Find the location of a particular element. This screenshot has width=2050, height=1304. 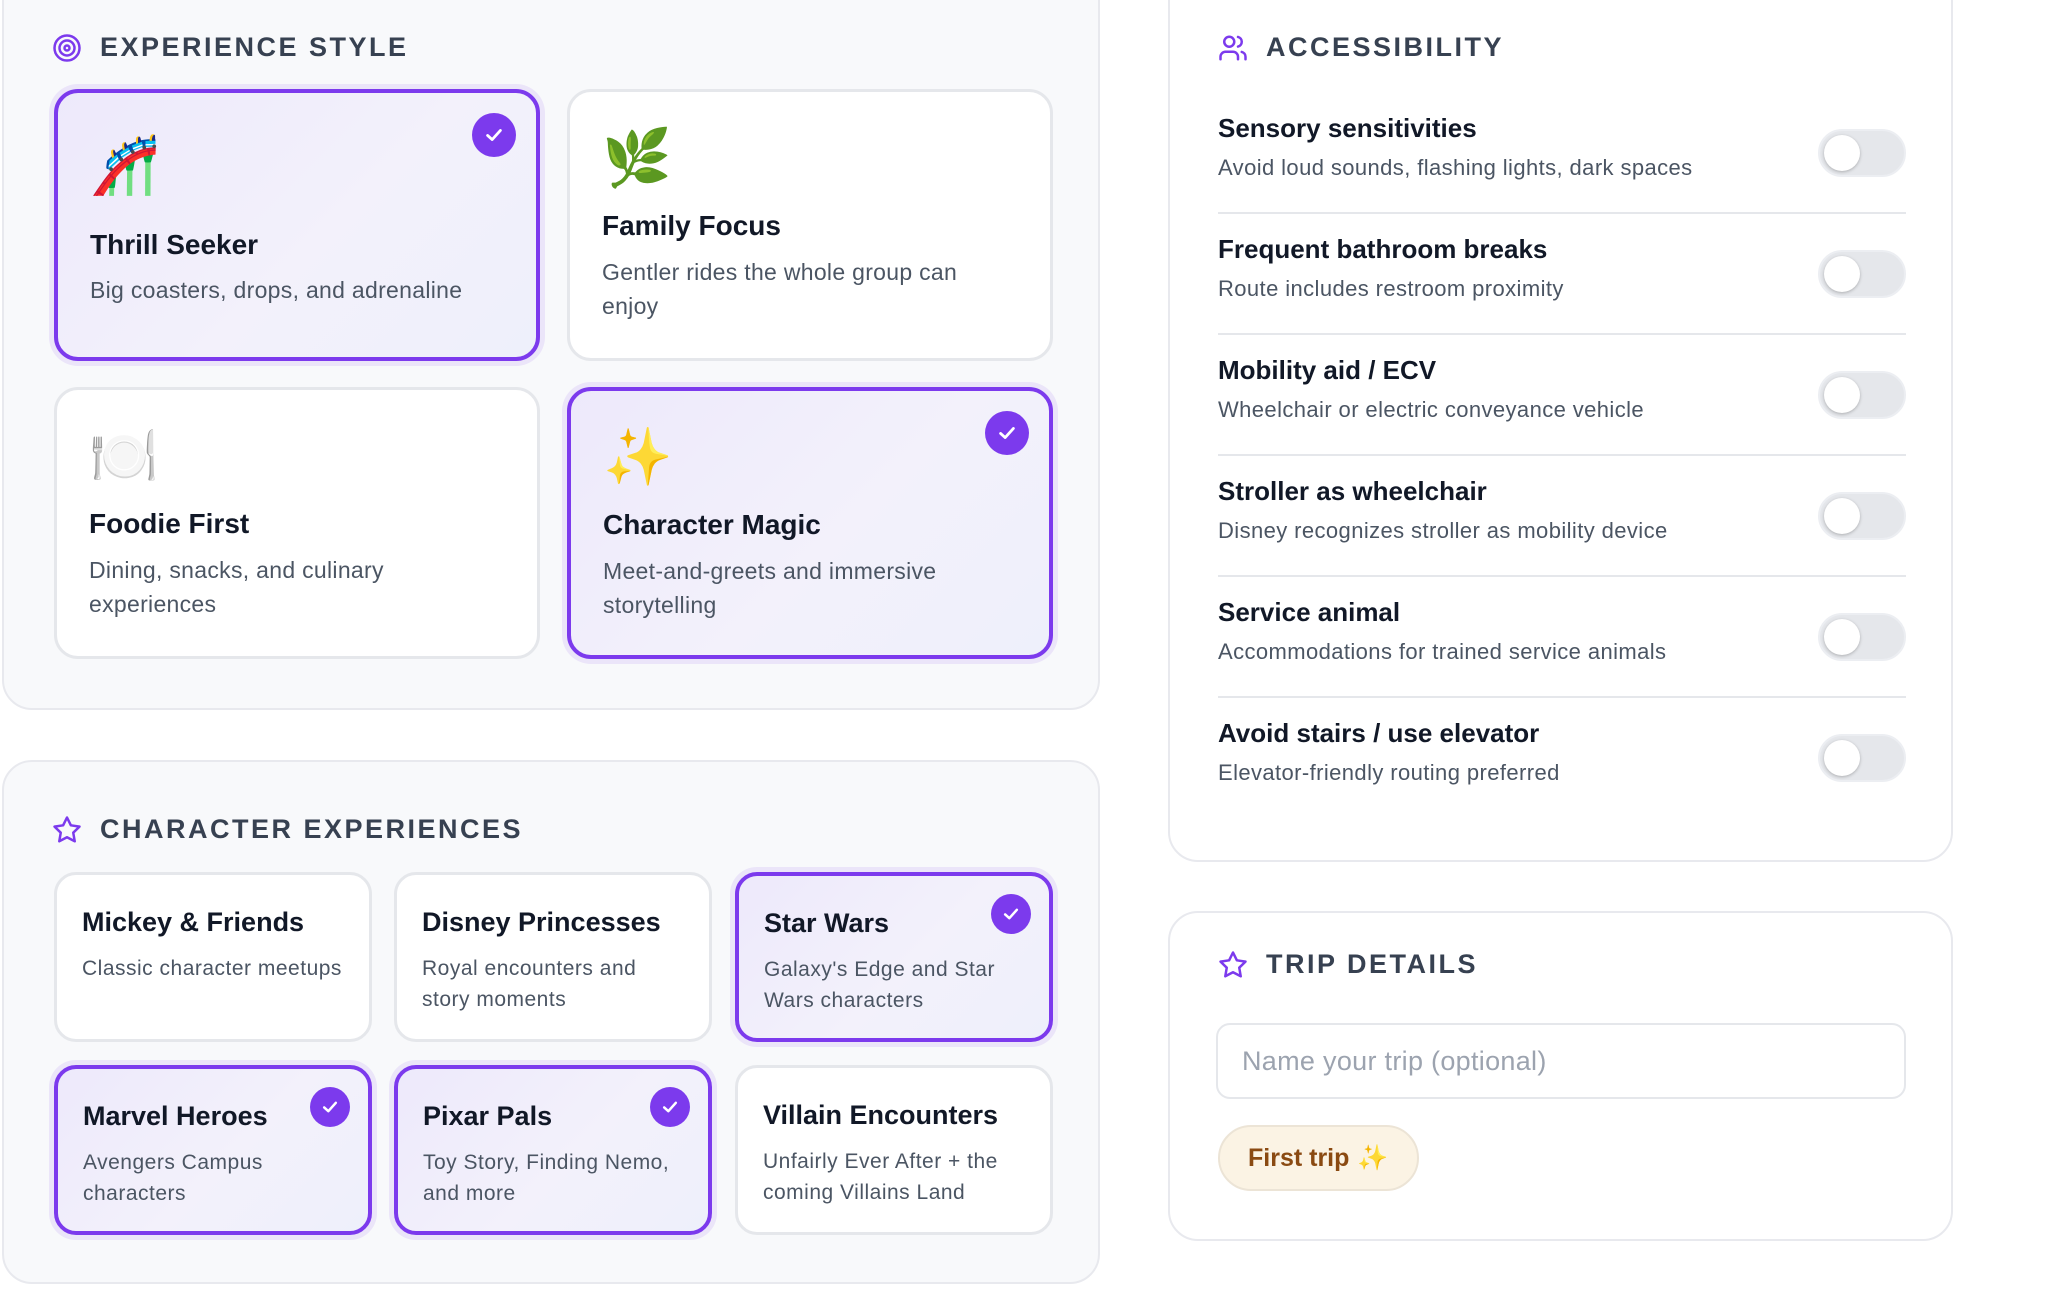

bathroom-breaks-toggle is located at coordinates (1862, 274).